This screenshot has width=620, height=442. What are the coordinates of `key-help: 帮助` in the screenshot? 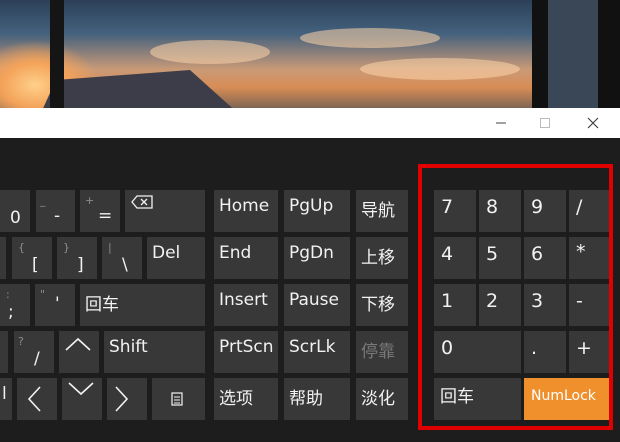 It's located at (317, 399).